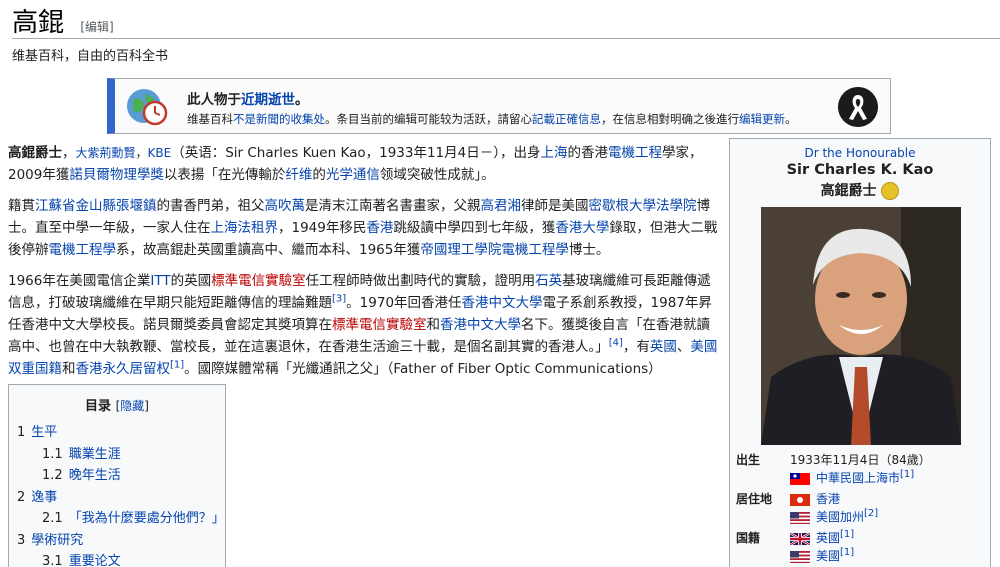  I want to click on residence-hk-link: 香港, so click(828, 499).